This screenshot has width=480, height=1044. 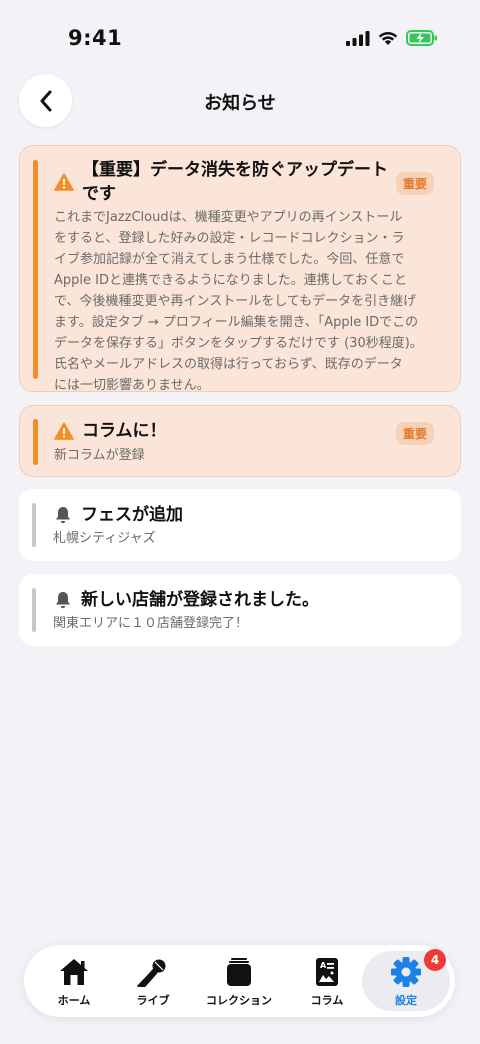 What do you see at coordinates (95, 38) in the screenshot?
I see `status-time: 9:41` at bounding box center [95, 38].